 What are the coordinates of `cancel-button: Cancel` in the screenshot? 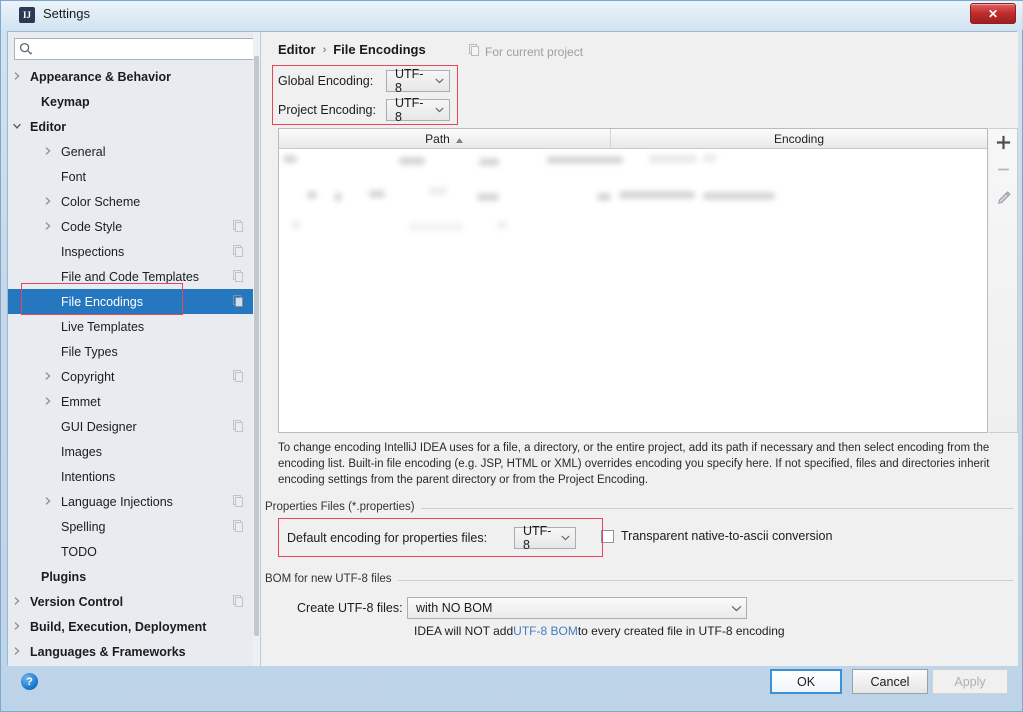 It's located at (890, 681).